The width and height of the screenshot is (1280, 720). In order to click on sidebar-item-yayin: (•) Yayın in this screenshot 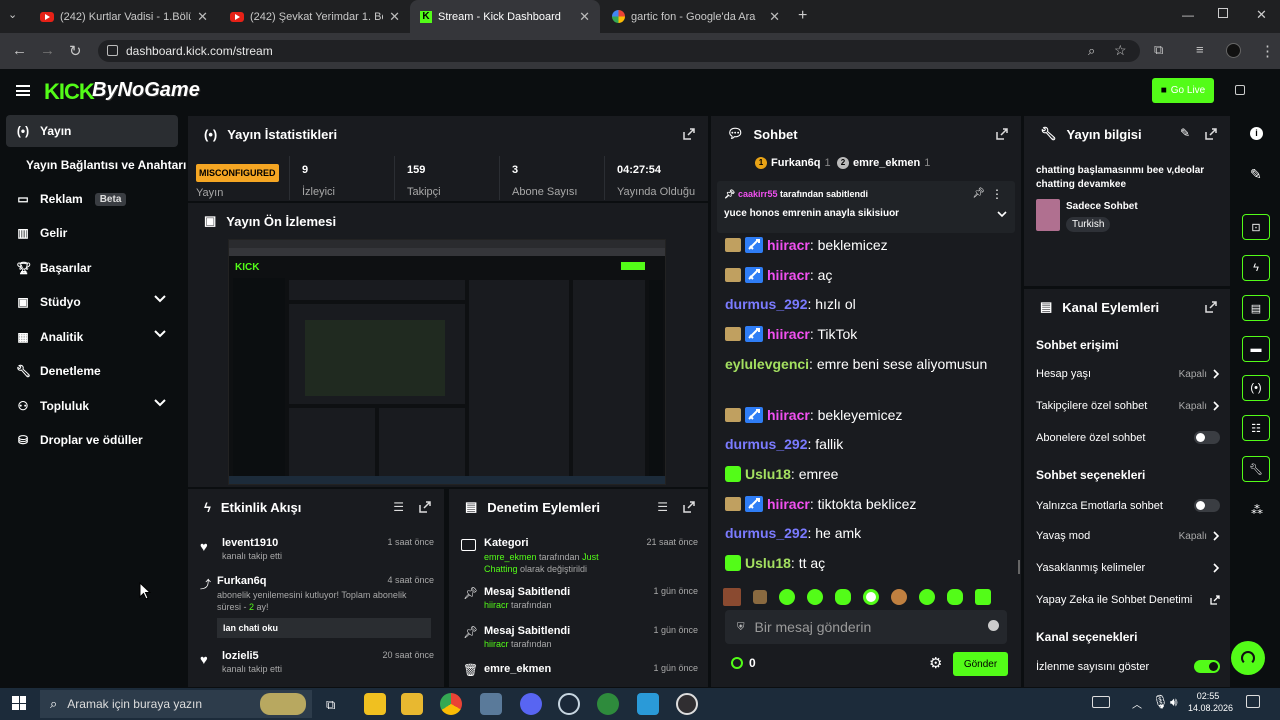, I will do `click(92, 131)`.